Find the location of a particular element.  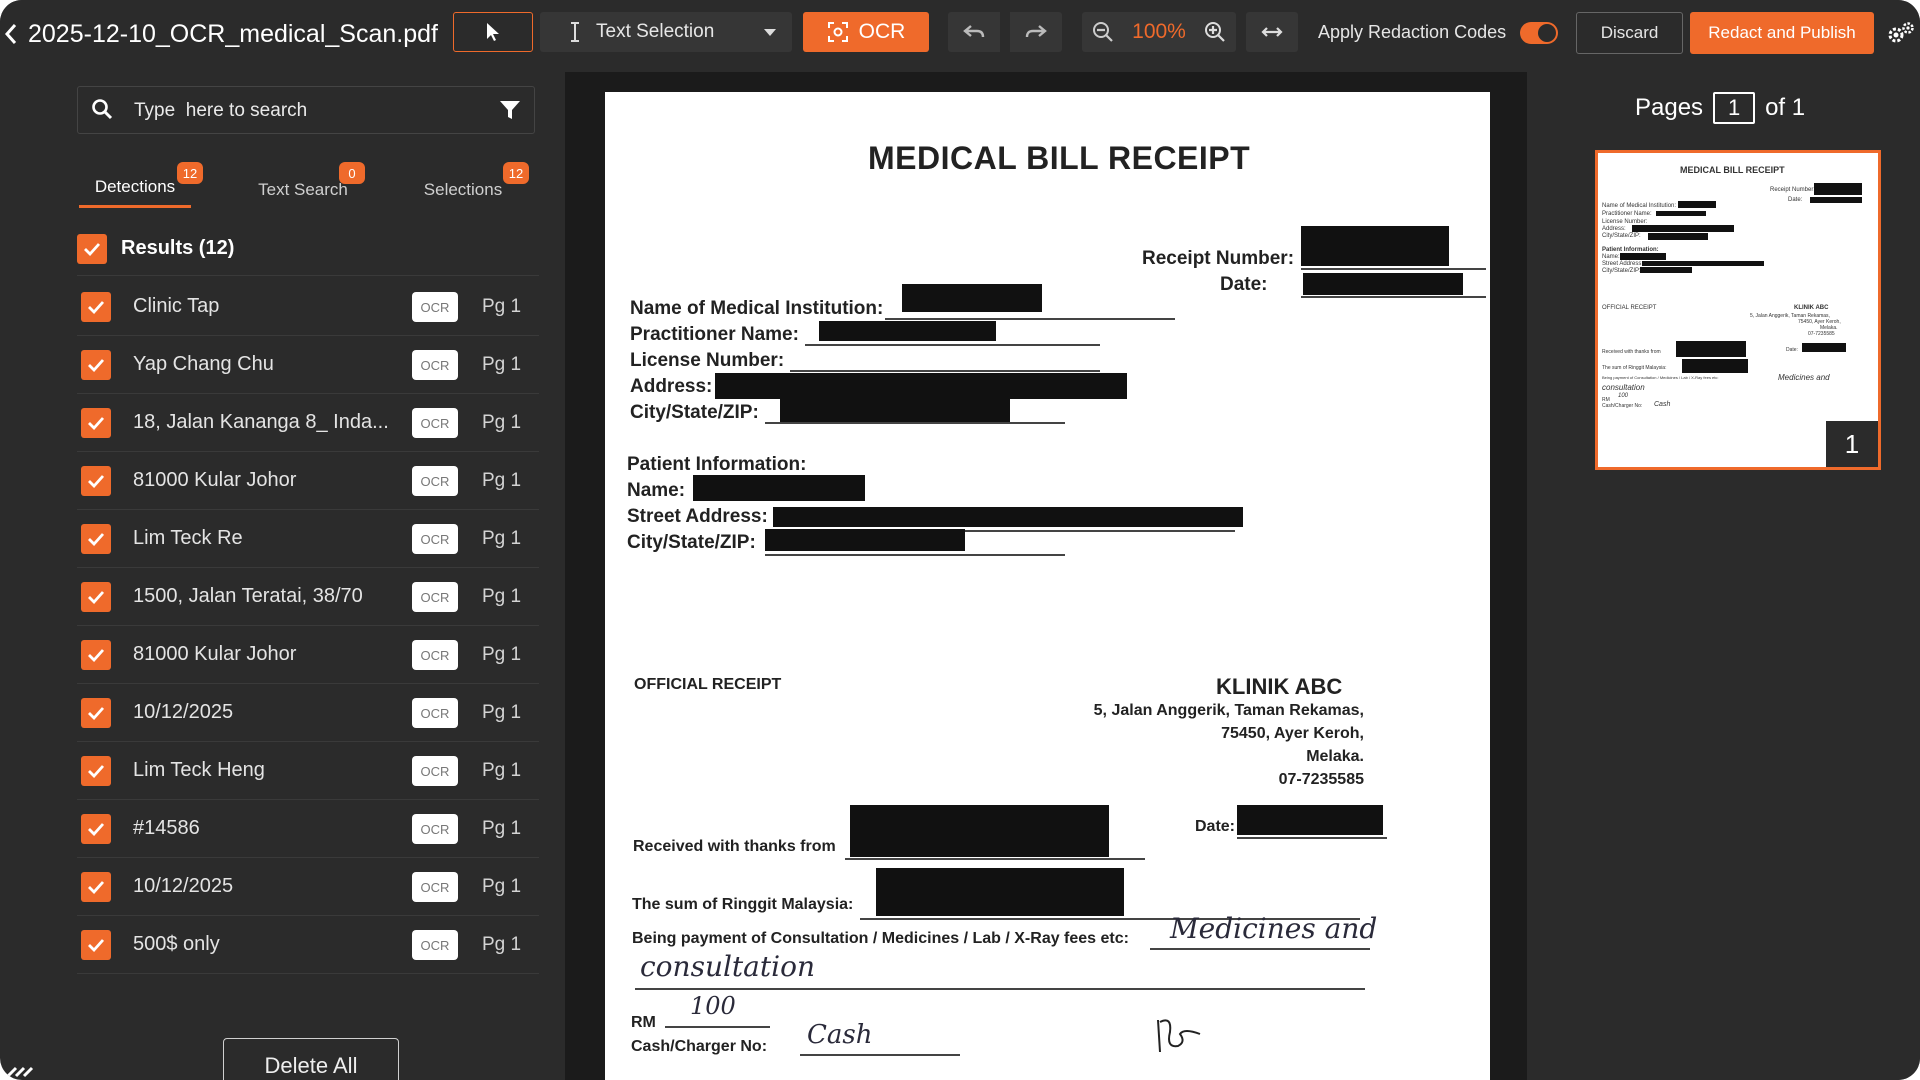

settings-gear-icon is located at coordinates (1901, 33).